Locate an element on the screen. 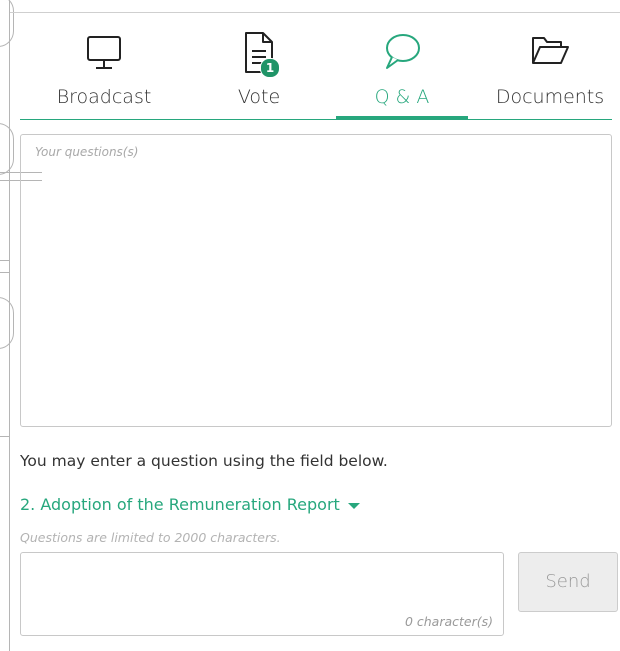 The image size is (620, 651). character-counter: 0 character(s) is located at coordinates (448, 621).